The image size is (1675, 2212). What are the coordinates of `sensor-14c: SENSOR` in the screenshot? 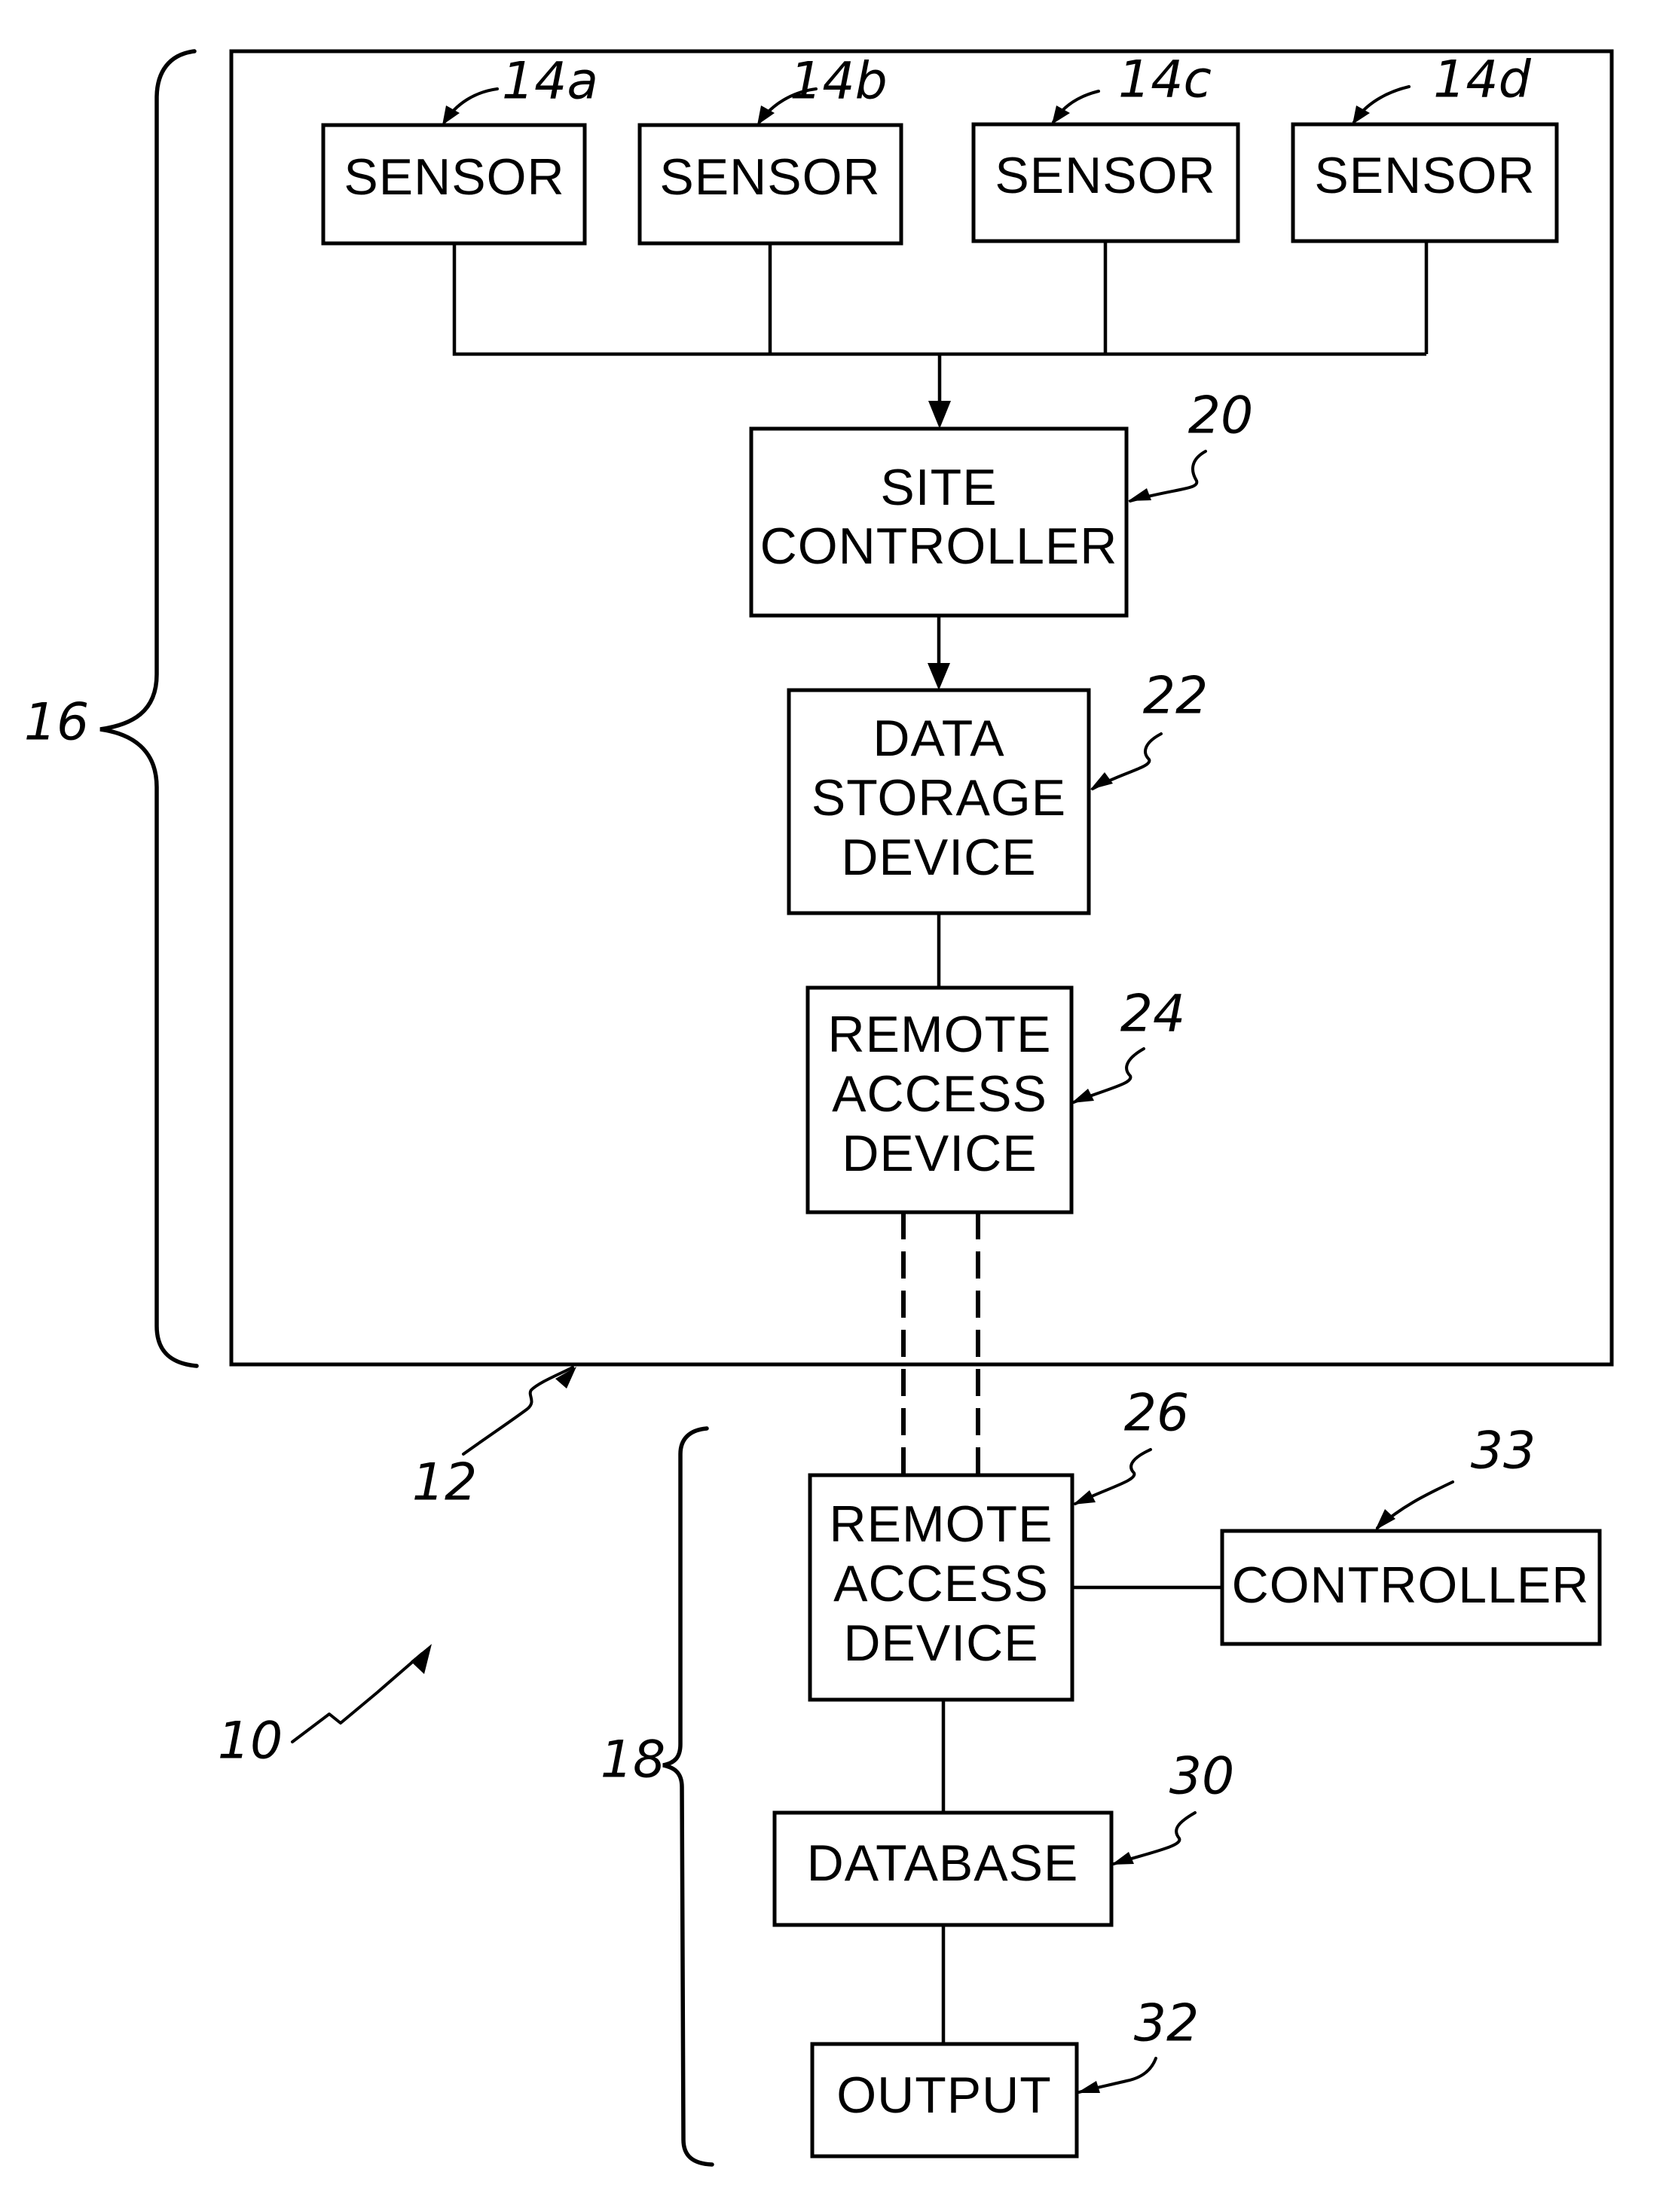 It's located at (1105, 182).